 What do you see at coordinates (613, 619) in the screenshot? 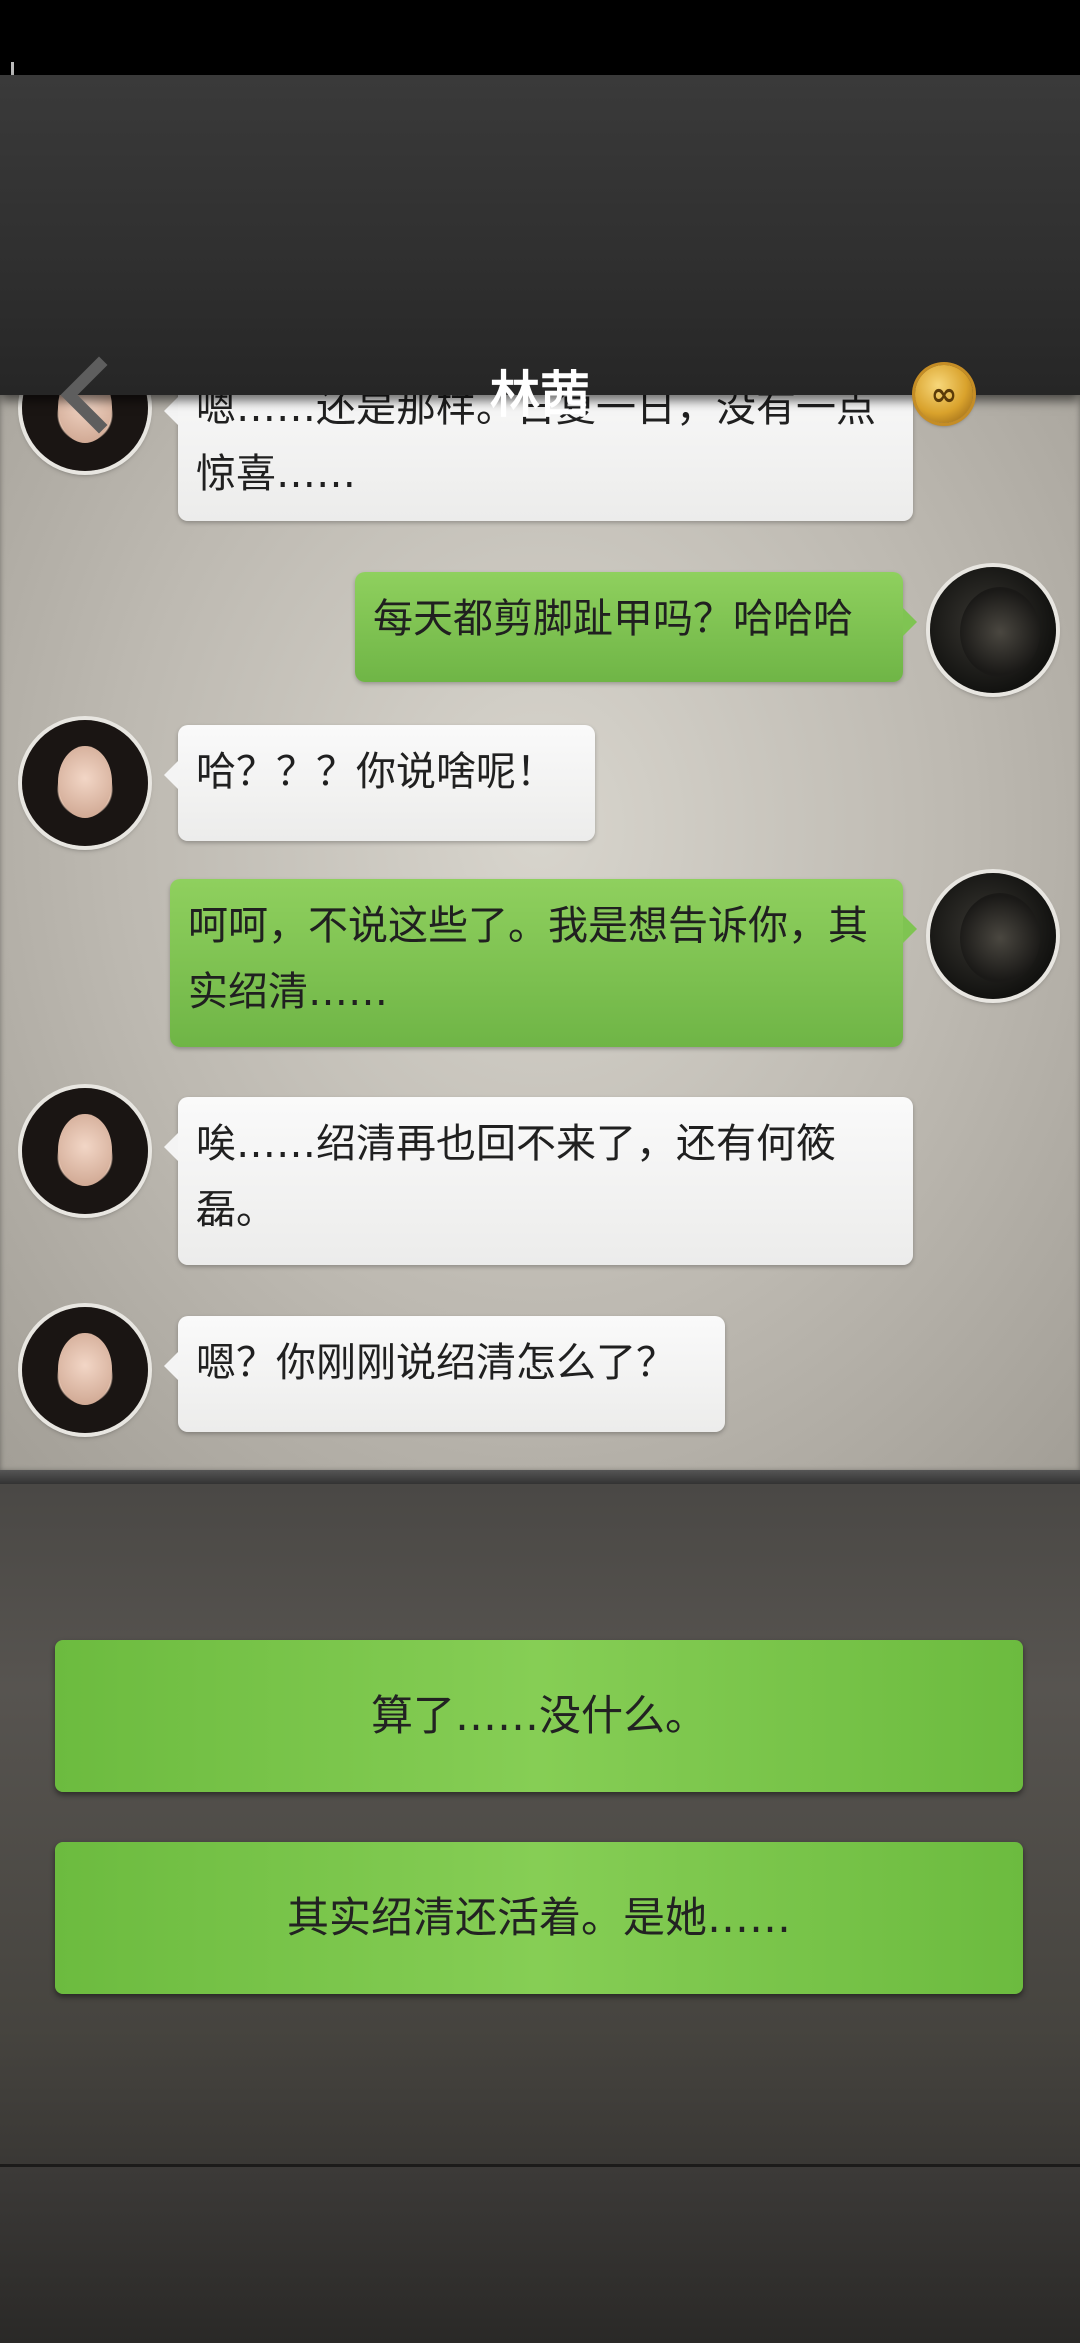
I see `message-text: 每天都剪脚趾甲吗？哈哈哈` at bounding box center [613, 619].